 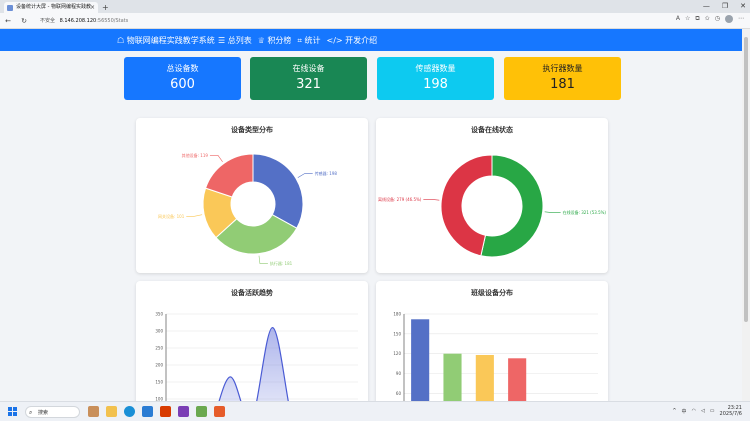 What do you see at coordinates (159, 348) in the screenshot?
I see `y-tick-label: 250` at bounding box center [159, 348].